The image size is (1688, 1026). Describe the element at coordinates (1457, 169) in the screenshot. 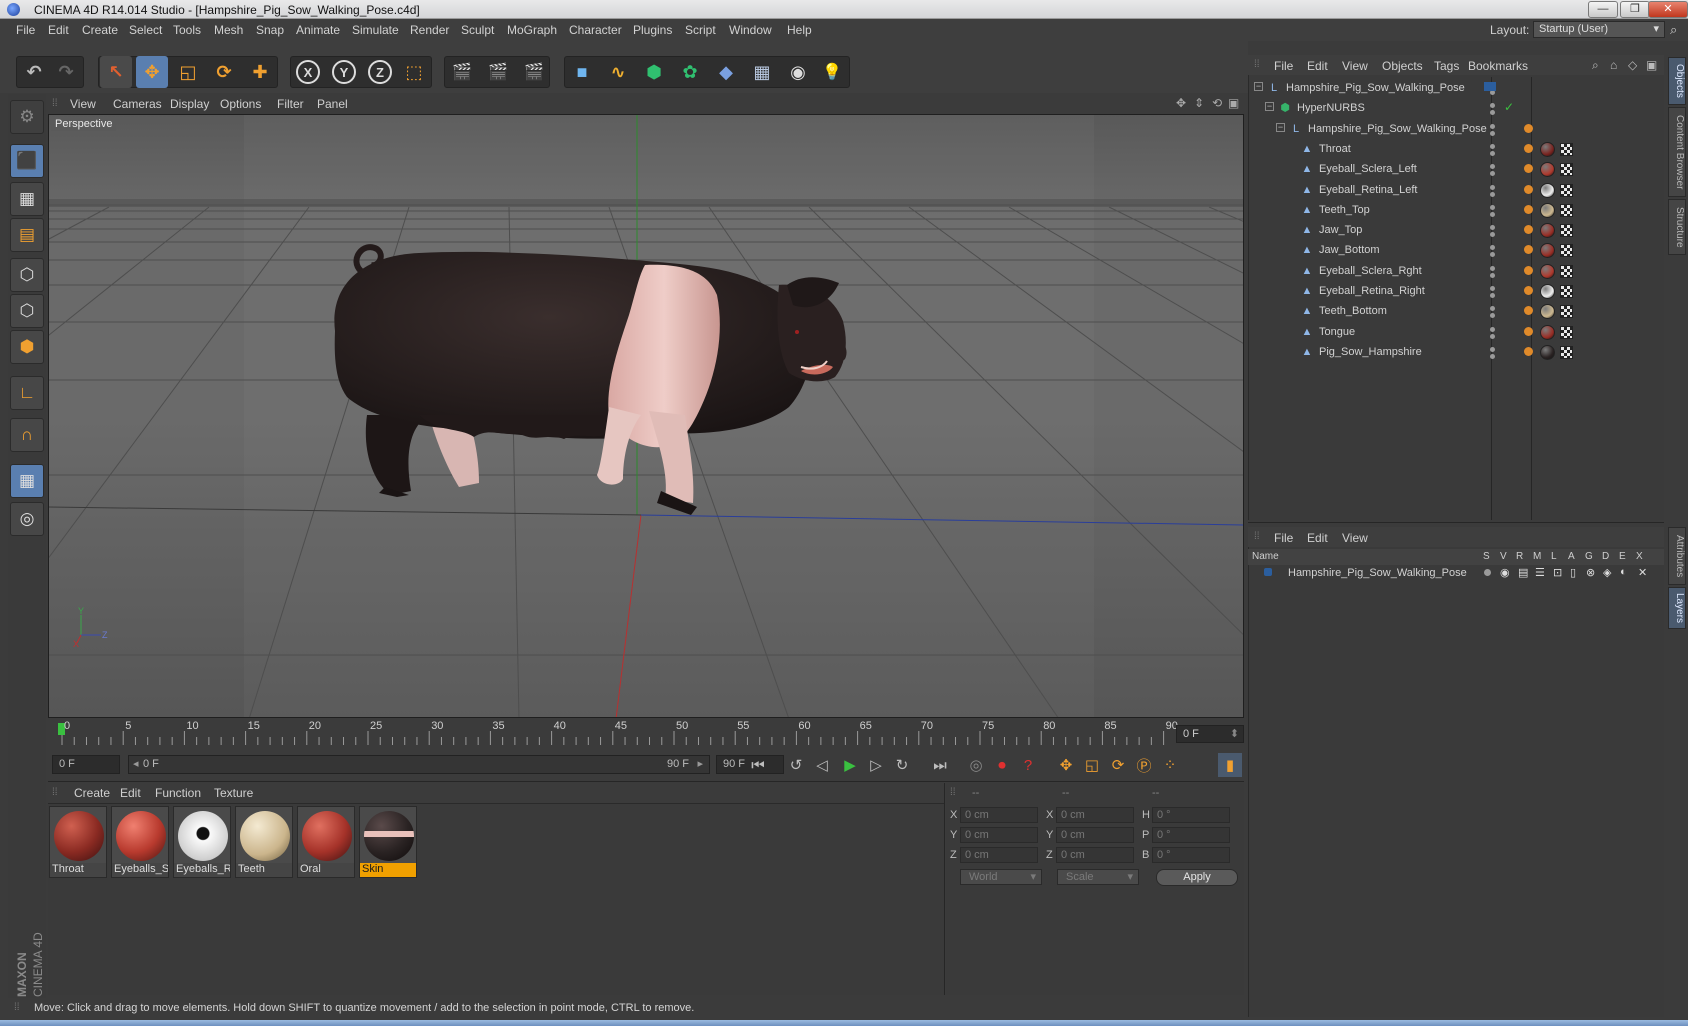

I see `object-row: ▲ Eyeball_Sclera_Left` at that location.